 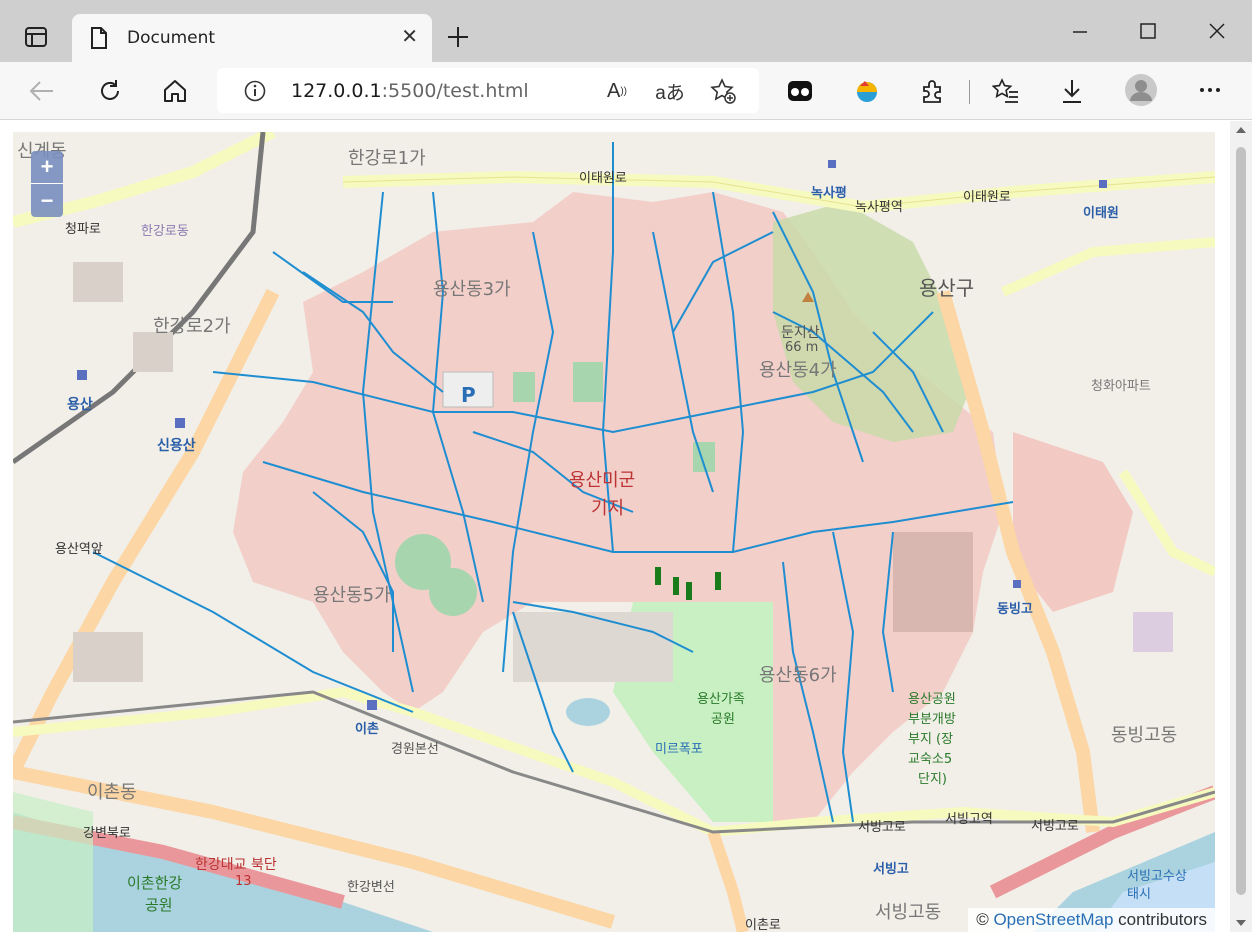 What do you see at coordinates (879, 207) in the screenshot?
I see `map-label-noksapyeongyeok: 녹사평역` at bounding box center [879, 207].